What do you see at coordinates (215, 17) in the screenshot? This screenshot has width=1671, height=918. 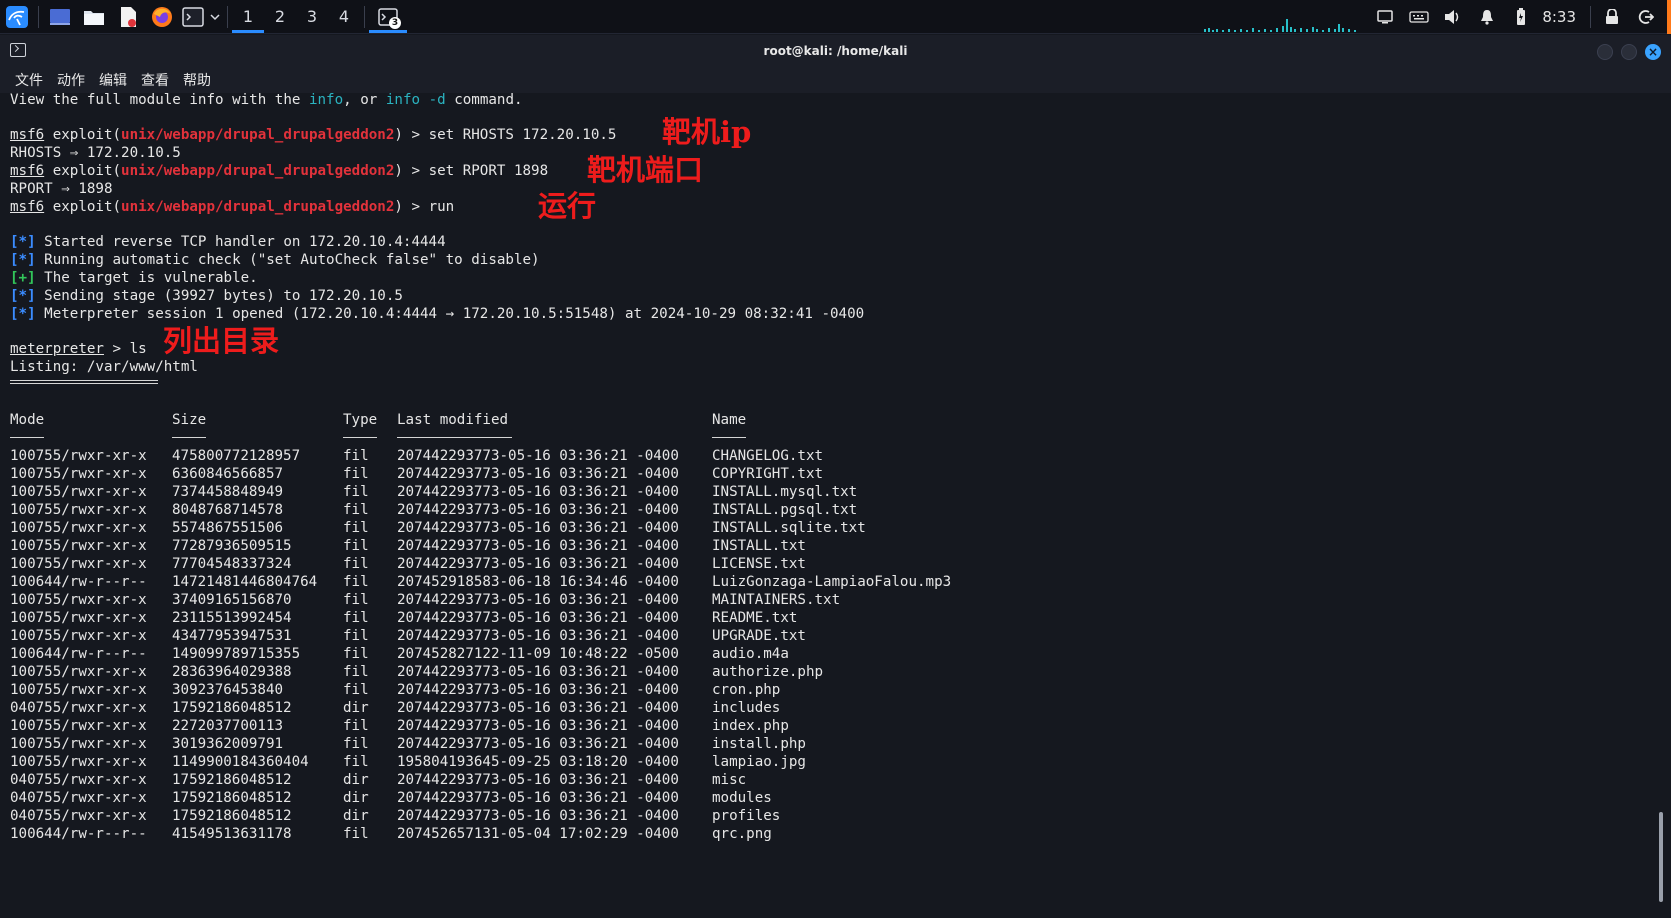 I see `chevron-down-icon` at bounding box center [215, 17].